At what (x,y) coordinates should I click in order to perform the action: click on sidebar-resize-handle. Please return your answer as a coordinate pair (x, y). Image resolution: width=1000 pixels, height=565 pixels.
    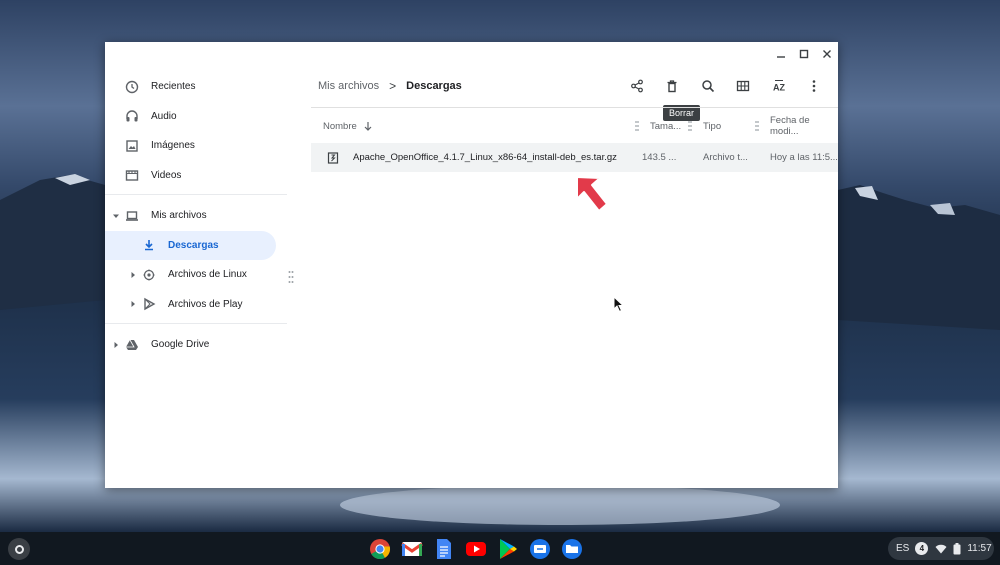
    Looking at the image, I should click on (291, 277).